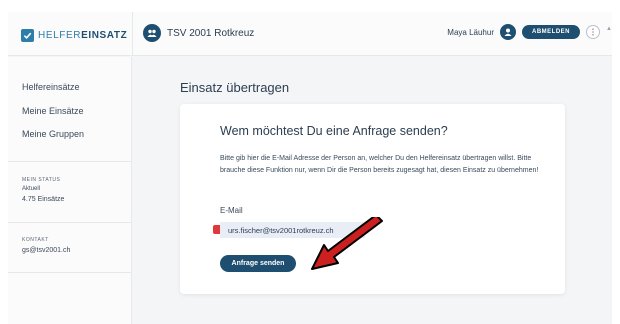  I want to click on more-icon, so click(593, 32).